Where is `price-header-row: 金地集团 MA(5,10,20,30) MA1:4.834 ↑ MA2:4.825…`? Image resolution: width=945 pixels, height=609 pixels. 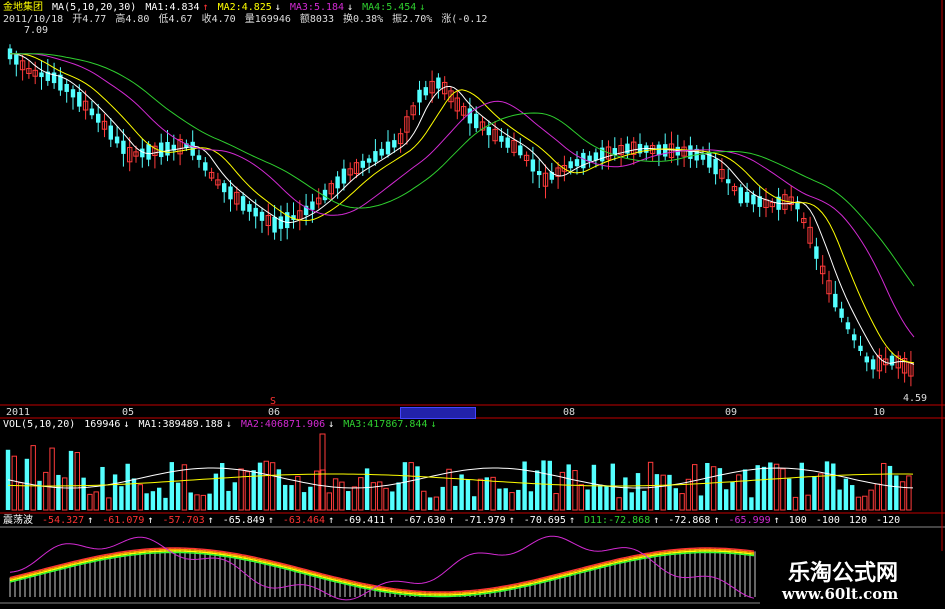 price-header-row: 金地集团 MA(5,10,20,30) MA1:4.834 ↑ MA2:4.825… is located at coordinates (214, 7).